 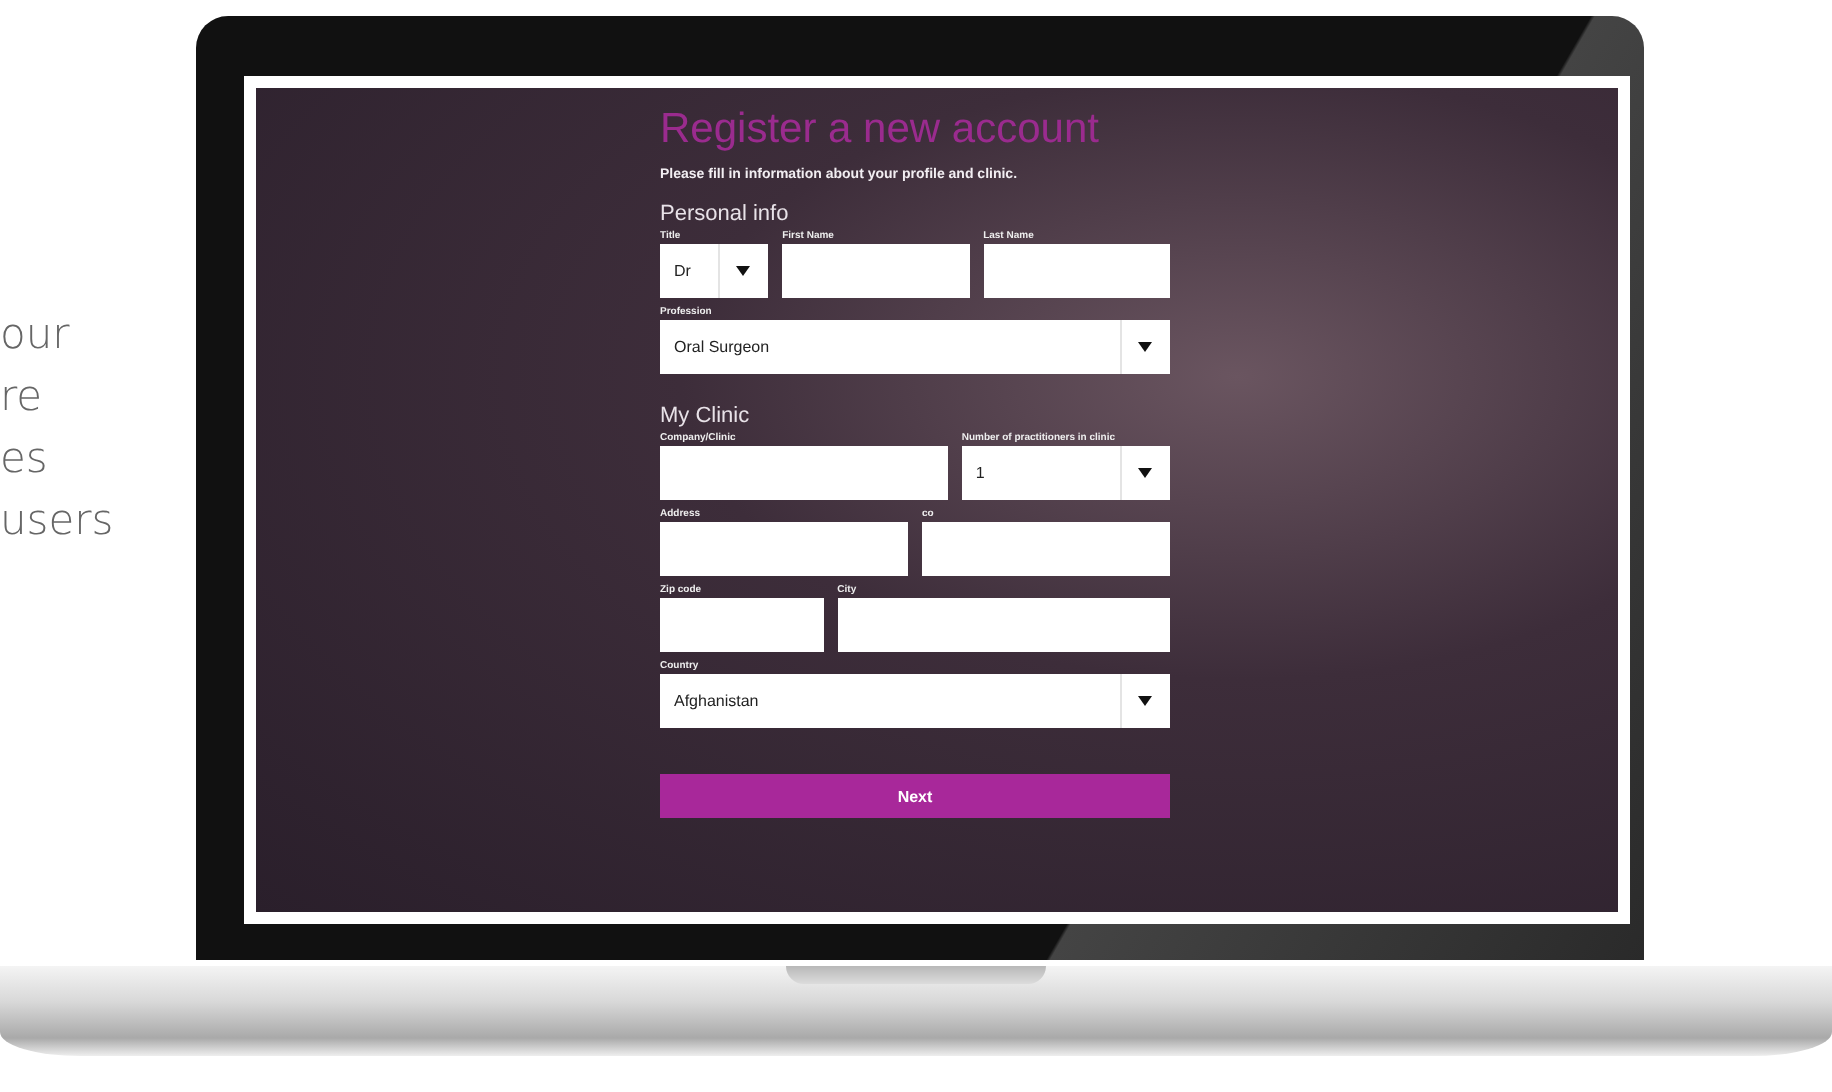 What do you see at coordinates (725, 214) in the screenshot?
I see `section-heading: Personal info` at bounding box center [725, 214].